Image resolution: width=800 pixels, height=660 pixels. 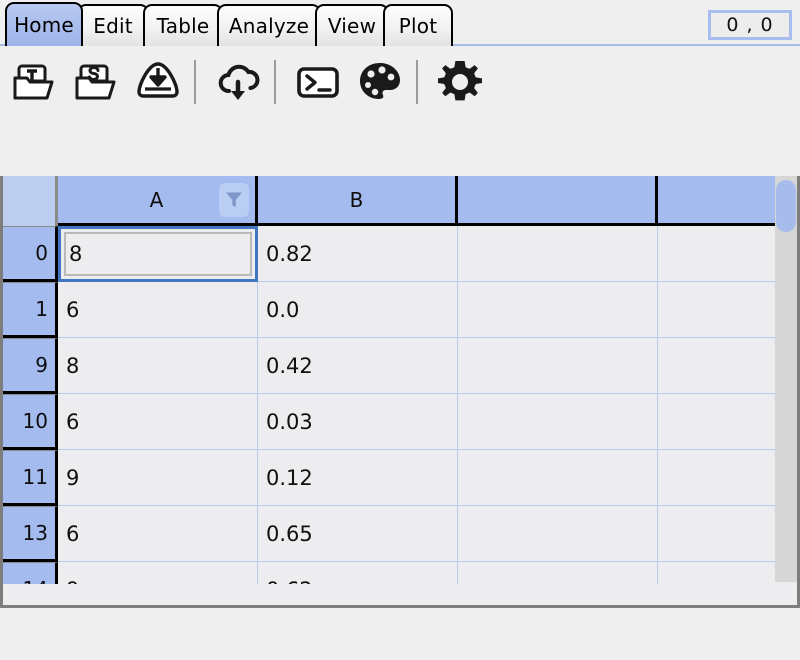 I want to click on row-header-label: 1, so click(x=41, y=309).